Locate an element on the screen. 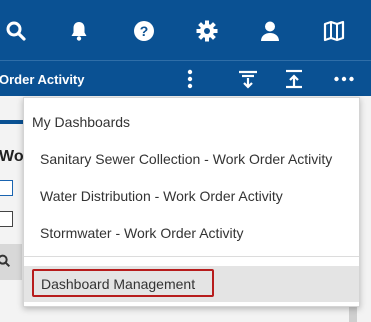 Image resolution: width=371 pixels, height=322 pixels. menu-item-stormwater: Stormwater - Work Order Activity is located at coordinates (142, 233).